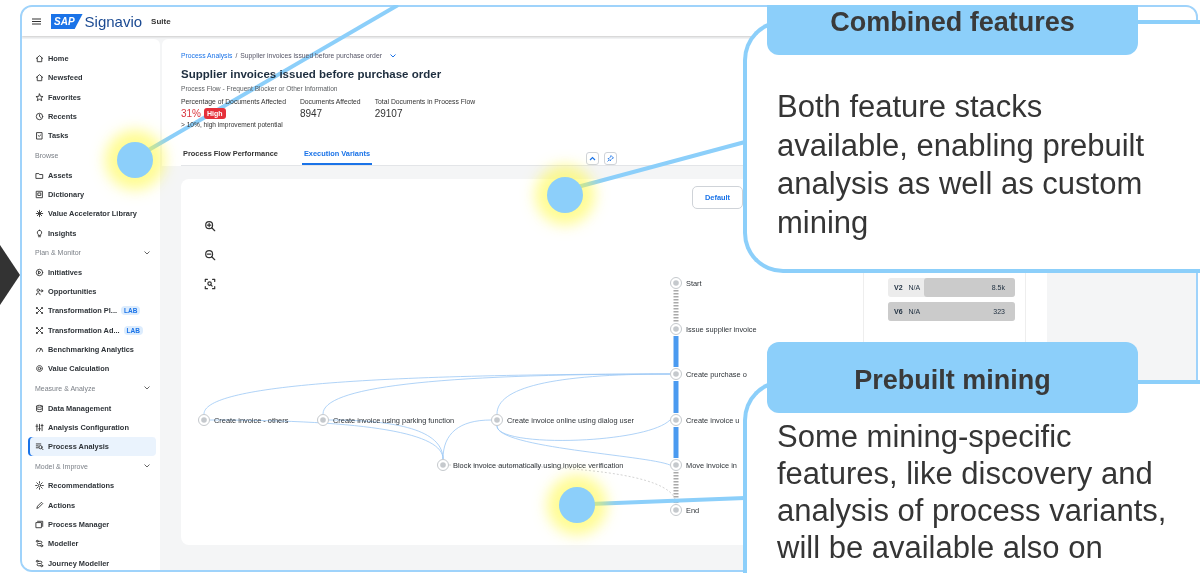  I want to click on chevron-down-icon, so click(392, 55).